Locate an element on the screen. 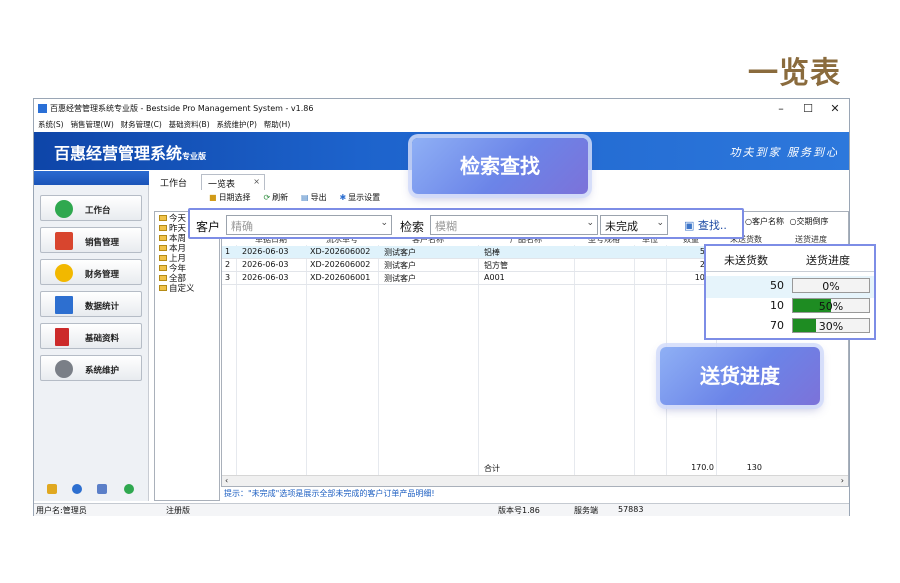 Image resolution: width=900 pixels, height=583 pixels. search-match-select: 模糊 ⌄ is located at coordinates (514, 225).